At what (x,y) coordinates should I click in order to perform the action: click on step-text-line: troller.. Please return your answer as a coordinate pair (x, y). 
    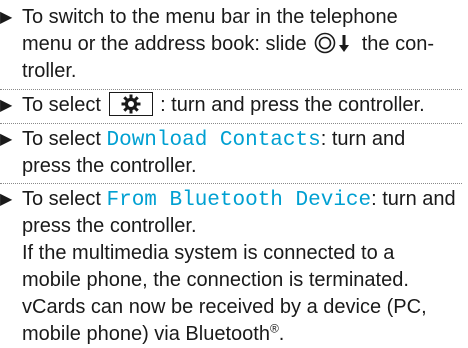
    Looking at the image, I should click on (49, 71).